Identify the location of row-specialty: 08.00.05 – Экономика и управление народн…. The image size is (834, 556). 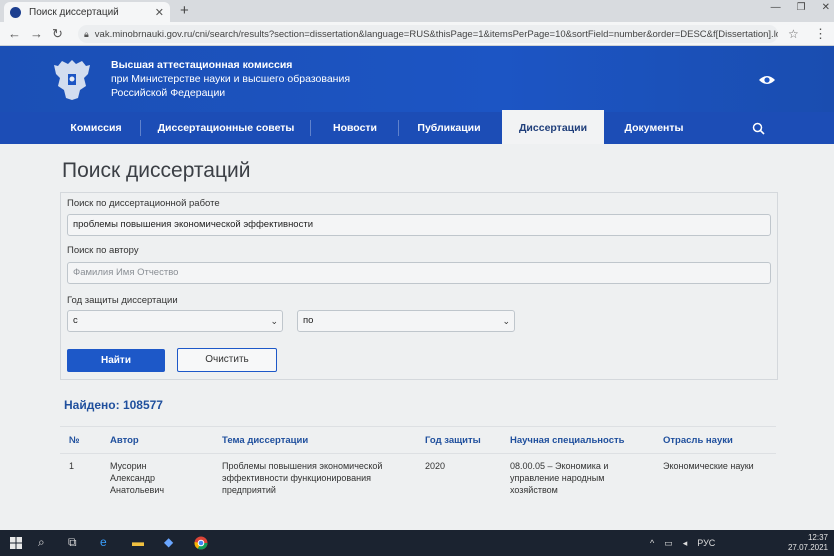
(559, 478).